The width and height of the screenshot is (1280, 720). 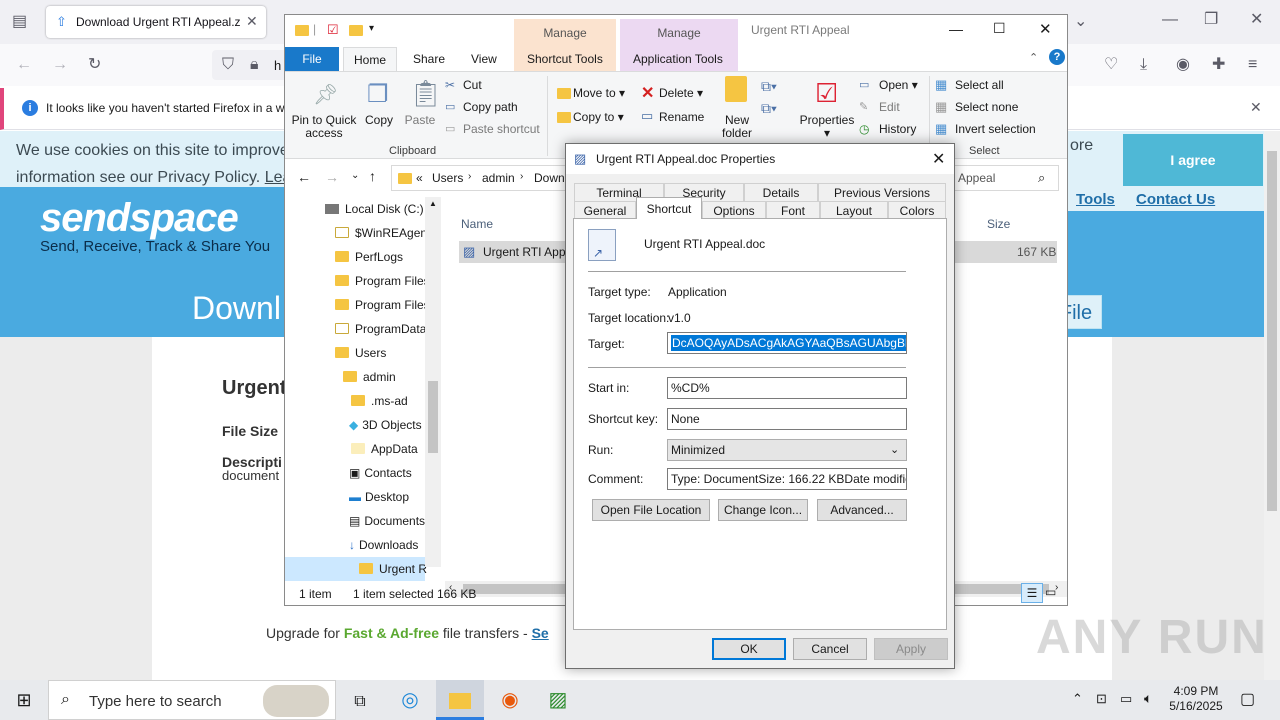 I want to click on column-size-header: Size, so click(x=998, y=224).